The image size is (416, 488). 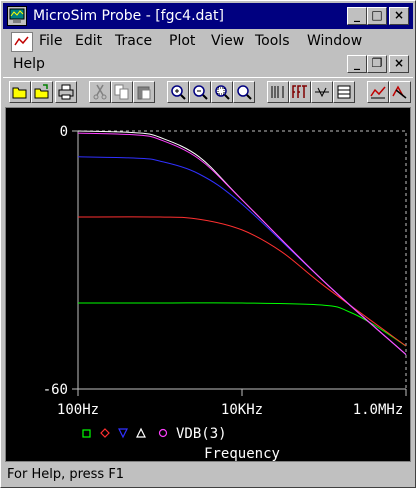 I want to click on trace-square, so click(x=242, y=324).